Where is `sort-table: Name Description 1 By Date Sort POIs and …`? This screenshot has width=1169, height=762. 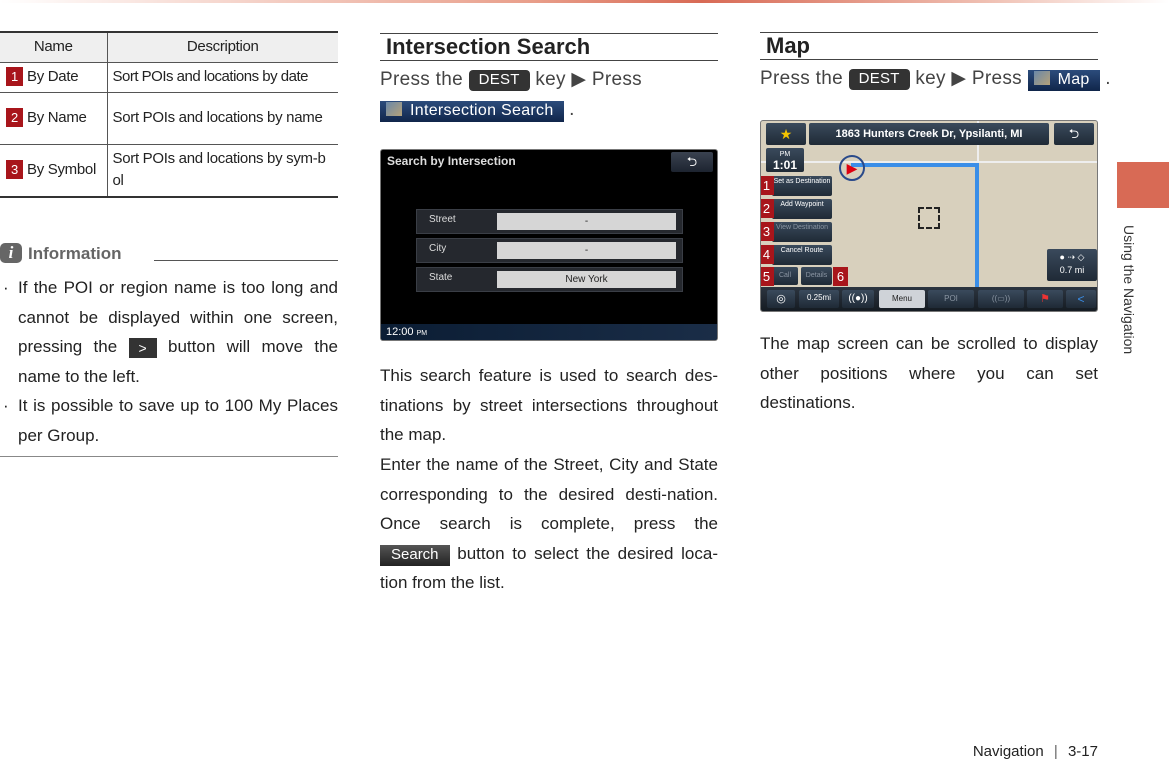
sort-table: Name Description 1 By Date Sort POIs and … is located at coordinates (169, 114).